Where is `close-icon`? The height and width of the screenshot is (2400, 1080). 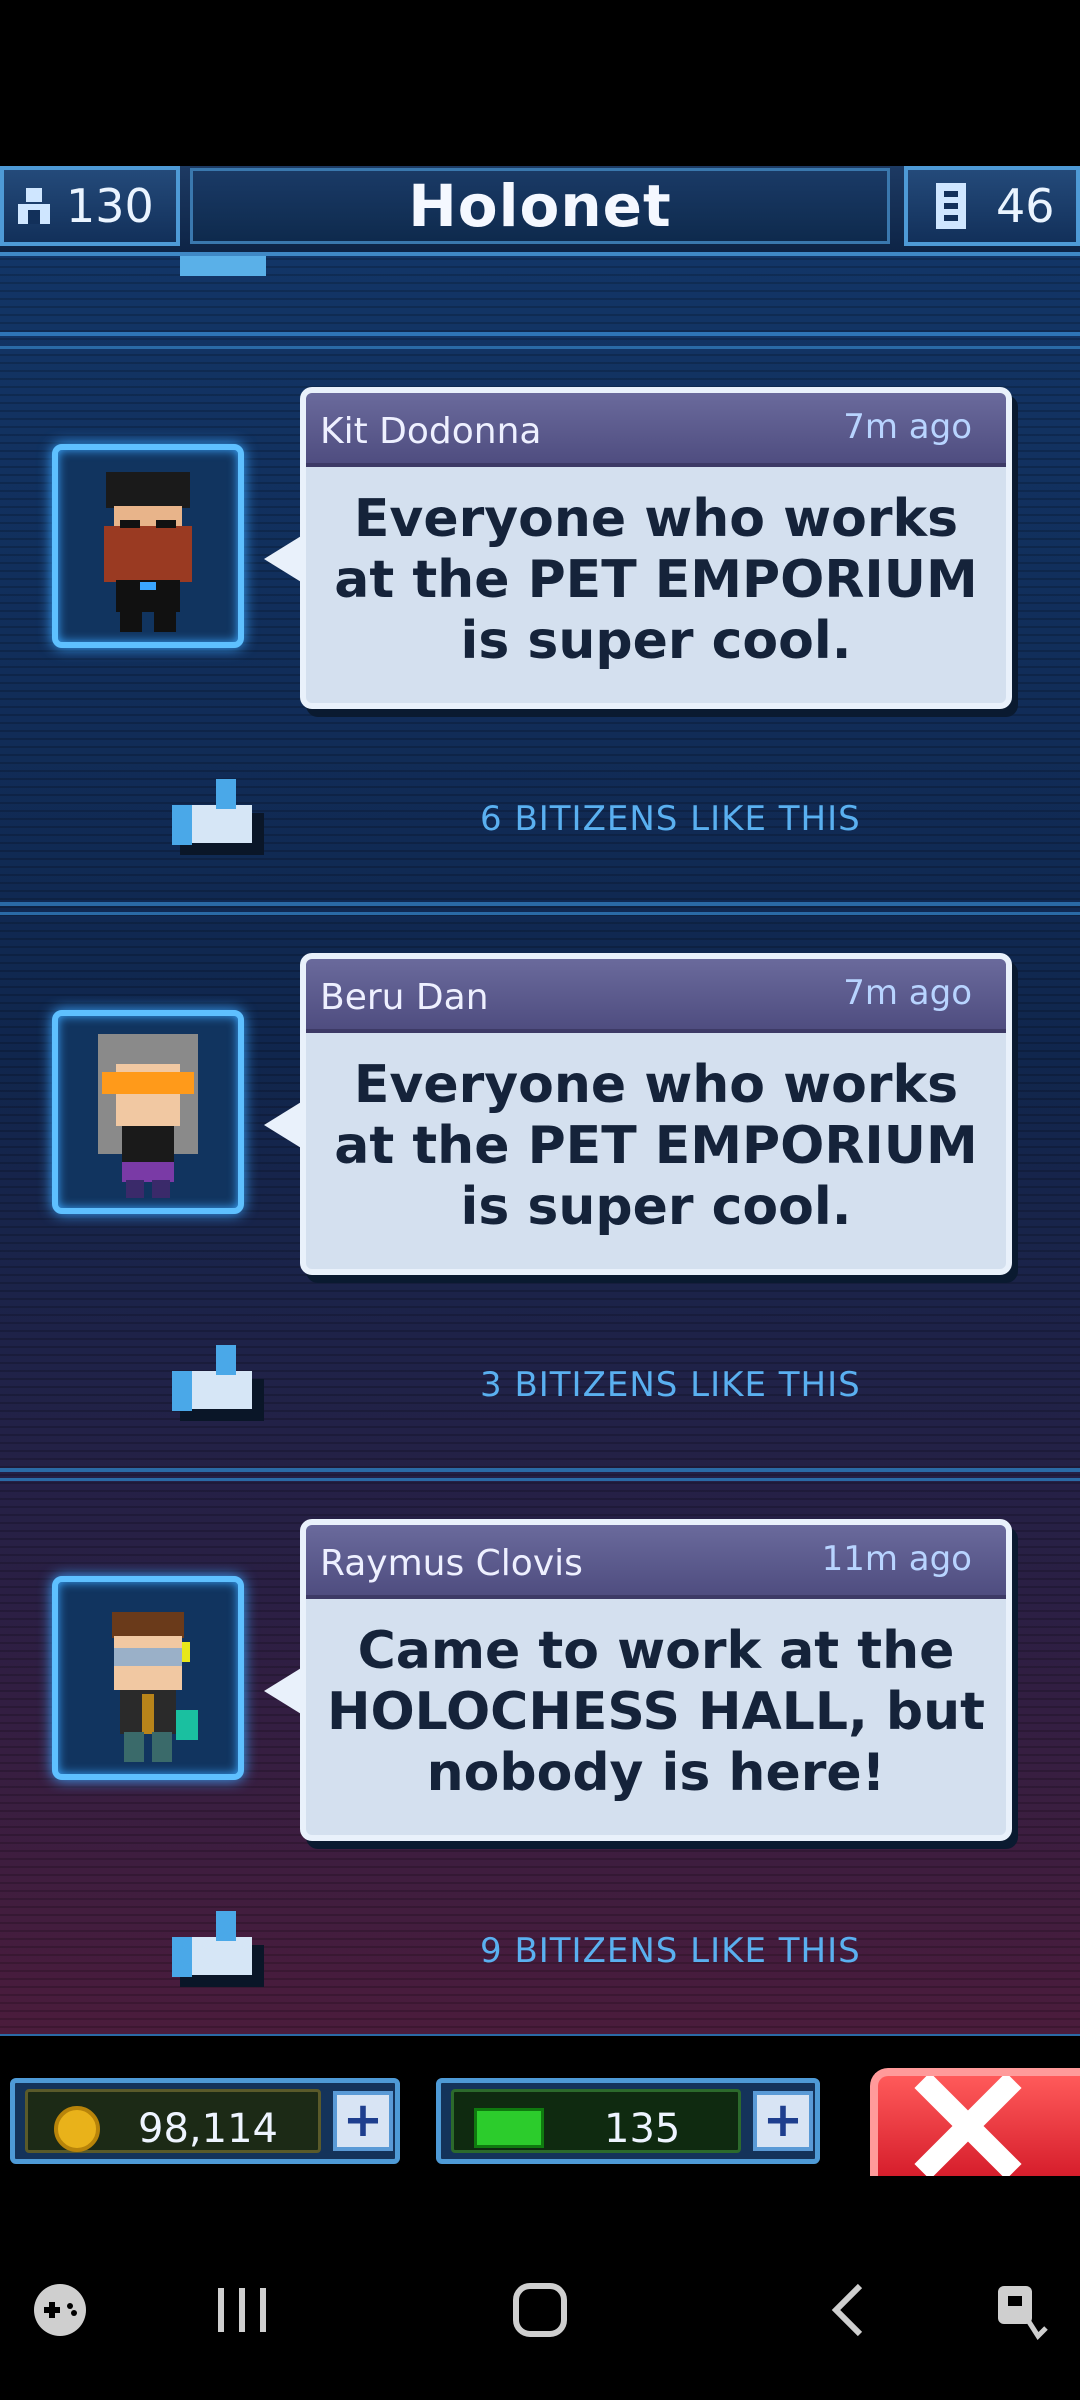
close-icon is located at coordinates (968, 2126).